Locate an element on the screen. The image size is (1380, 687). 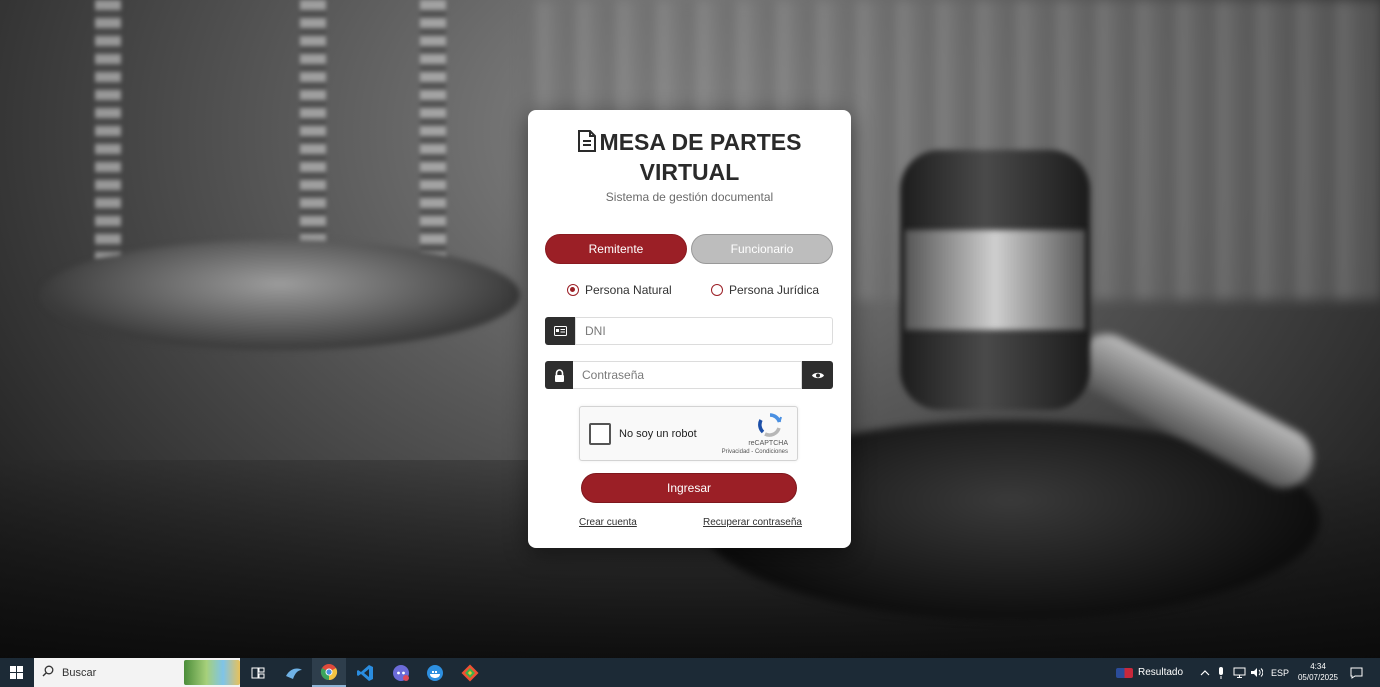
ingresar-button: Ingresar is located at coordinates (689, 488).